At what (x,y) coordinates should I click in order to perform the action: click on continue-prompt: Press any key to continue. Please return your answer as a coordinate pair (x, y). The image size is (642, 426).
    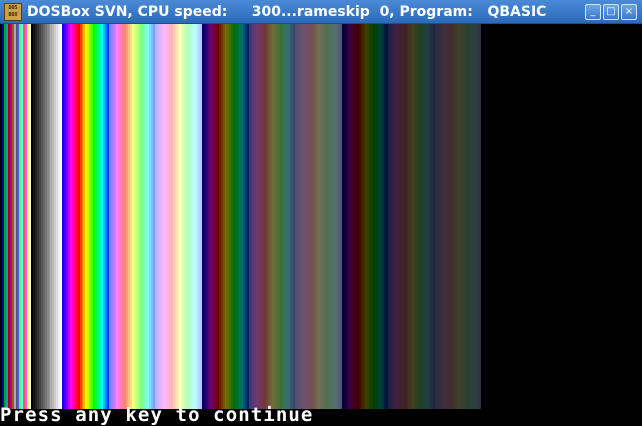
    Looking at the image, I should click on (157, 415).